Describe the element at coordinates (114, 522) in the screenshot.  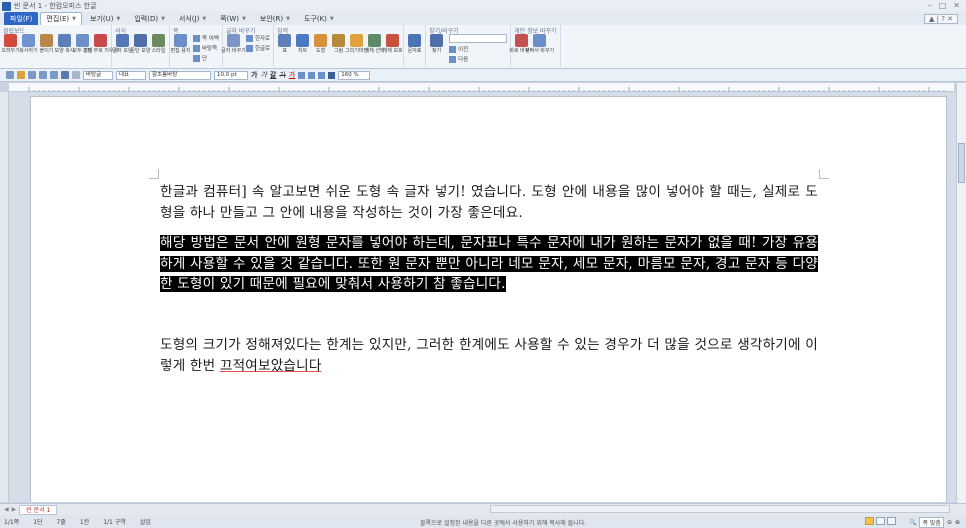
I see `status-sect: 1/1 구역` at that location.